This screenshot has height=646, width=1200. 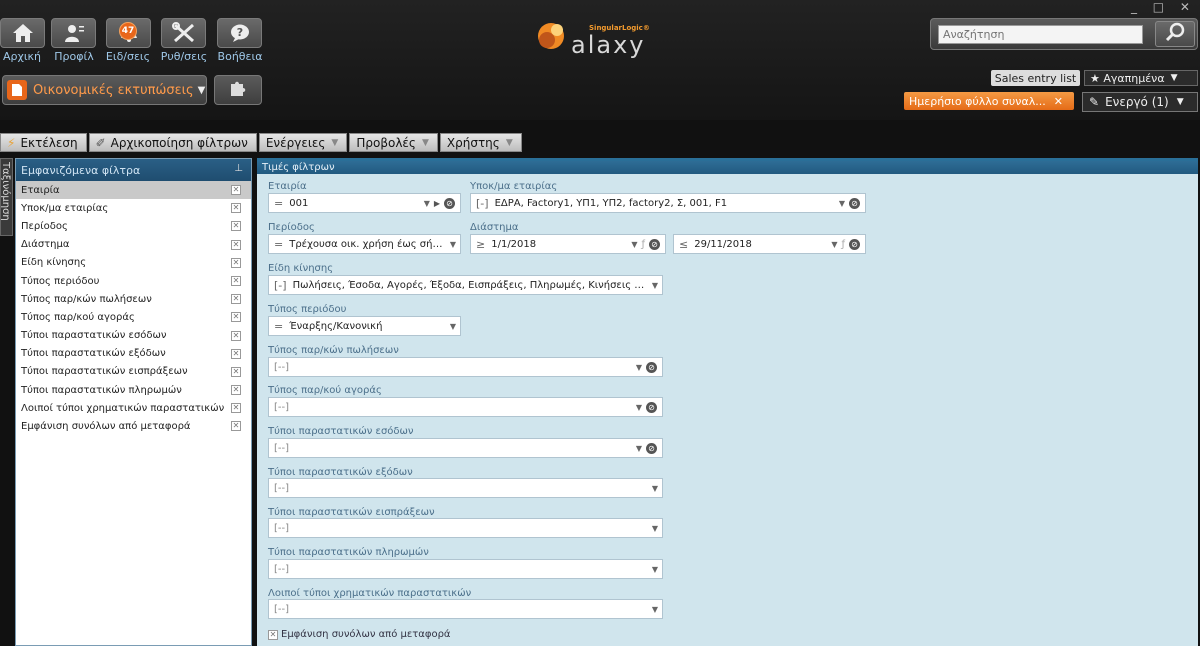 I want to click on filter-list-item: Λοιποί τύποι χρηματικών παραστατικών ✕, so click(x=133, y=408).